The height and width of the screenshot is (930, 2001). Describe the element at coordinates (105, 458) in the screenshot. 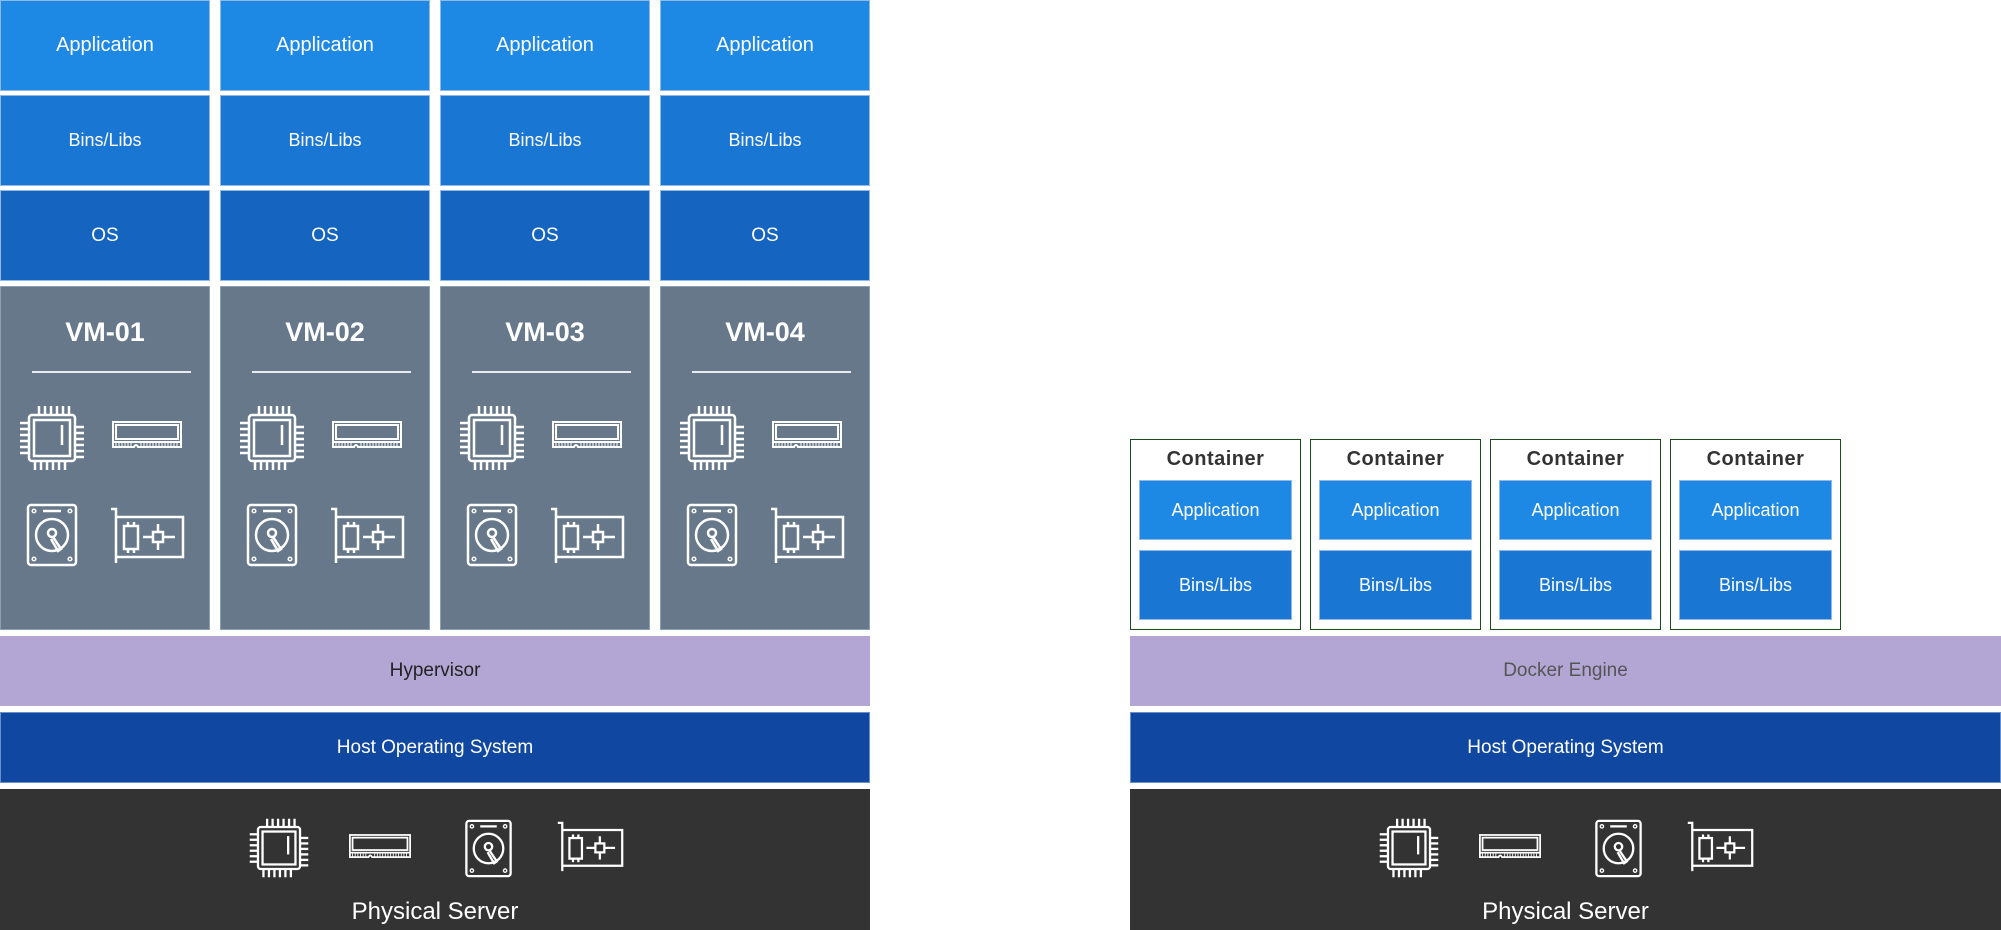

I see `virtual-machine-box: VM-01` at that location.